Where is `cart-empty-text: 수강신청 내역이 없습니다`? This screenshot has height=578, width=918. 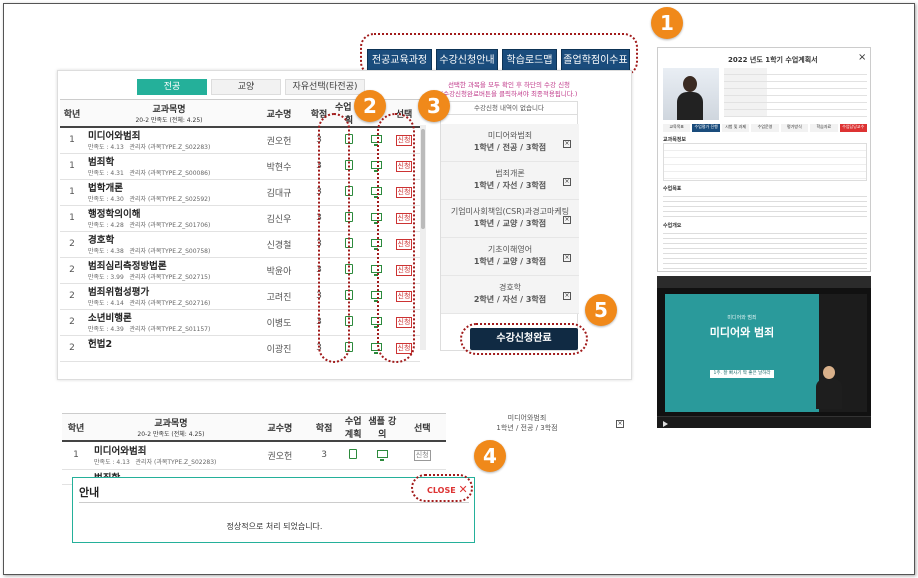
cart-empty-text: 수강신청 내역이 없습니다 is located at coordinates (509, 108).